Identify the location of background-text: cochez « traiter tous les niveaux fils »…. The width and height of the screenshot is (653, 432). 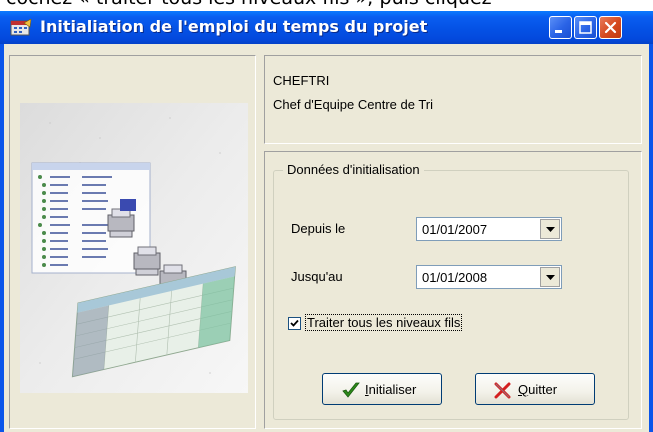
(326, 5).